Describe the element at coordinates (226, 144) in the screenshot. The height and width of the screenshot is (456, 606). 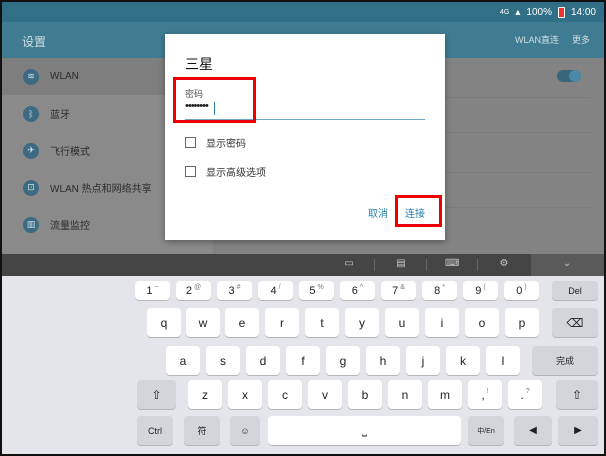
I see `show-password-label: 显示密码` at that location.